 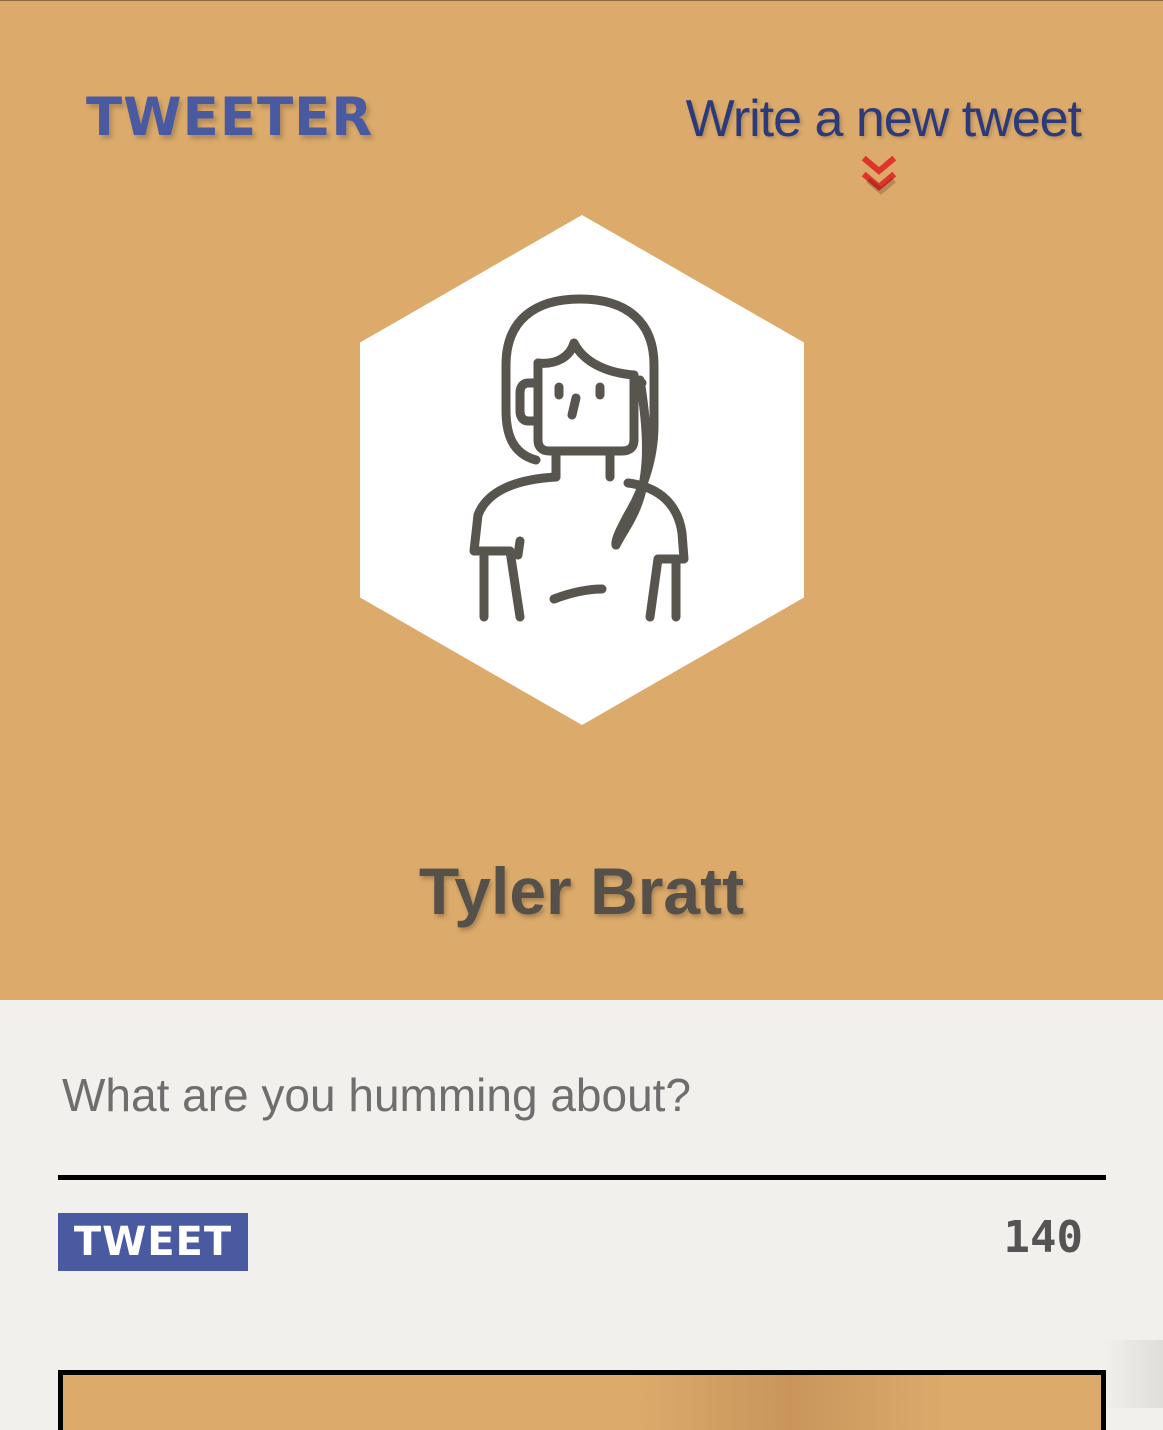 What do you see at coordinates (582, 1400) in the screenshot?
I see `tweet-card` at bounding box center [582, 1400].